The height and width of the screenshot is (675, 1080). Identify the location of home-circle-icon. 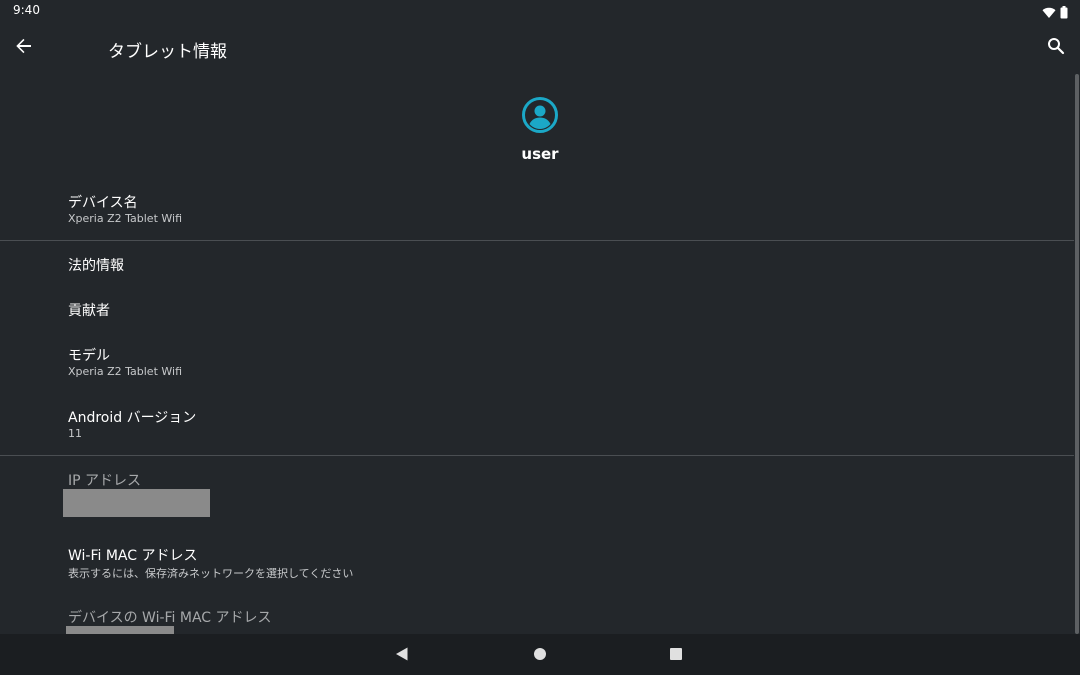
(540, 655).